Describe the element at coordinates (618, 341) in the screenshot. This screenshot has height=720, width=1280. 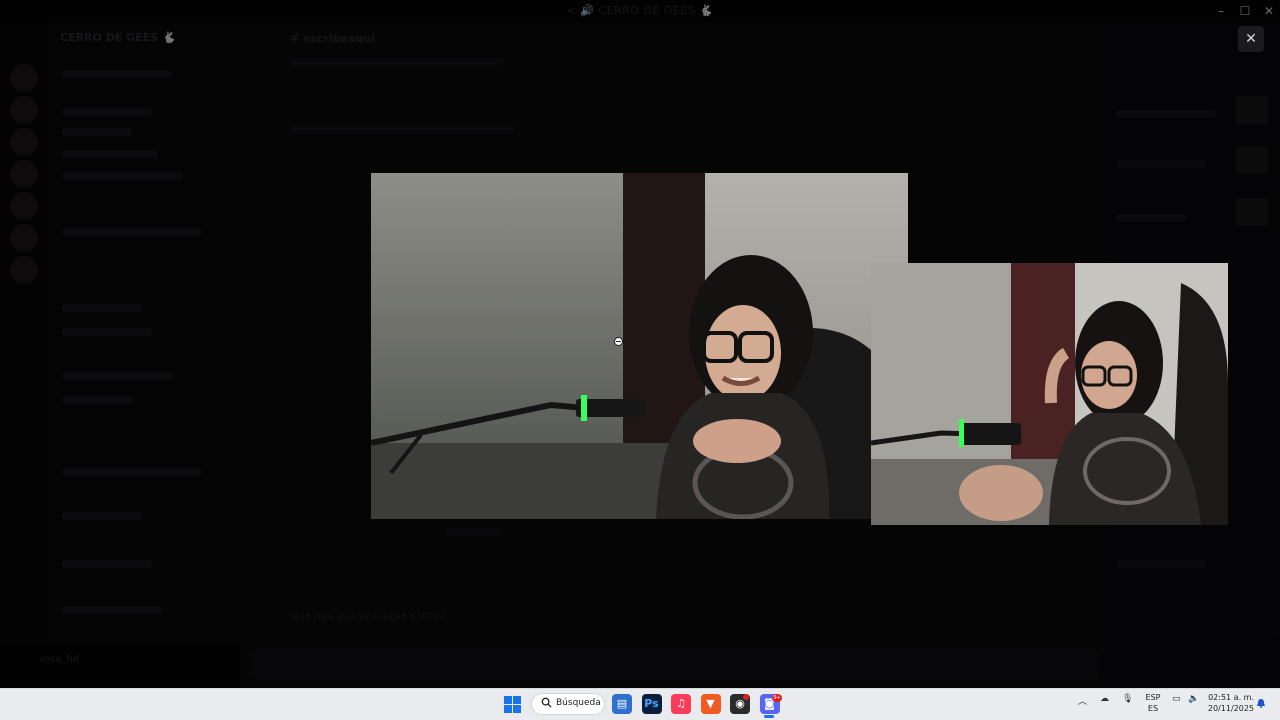
I see `mouse-cursor` at that location.